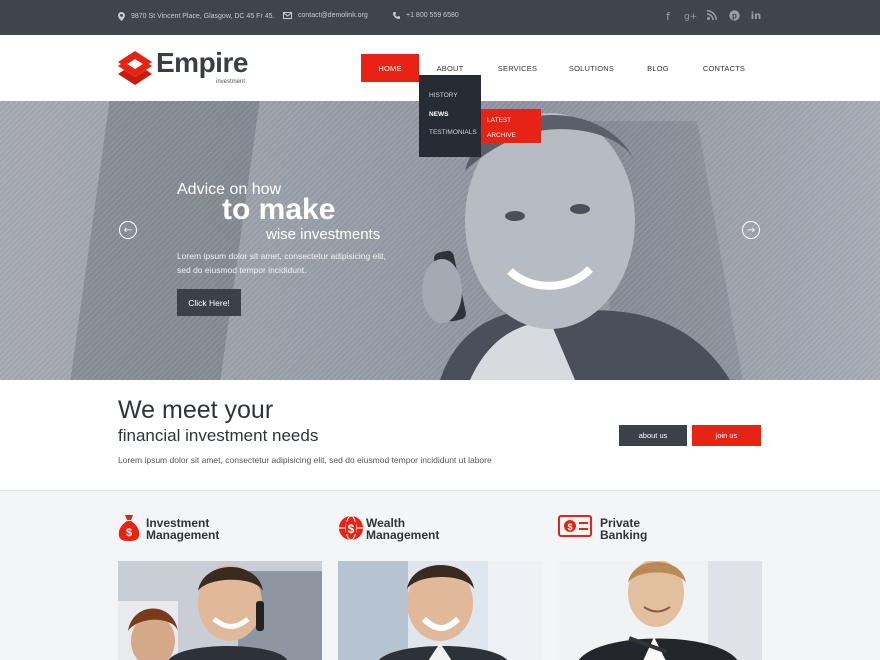 The height and width of the screenshot is (660, 880). What do you see at coordinates (196, 410) in the screenshot?
I see `intro-title: We meet your` at bounding box center [196, 410].